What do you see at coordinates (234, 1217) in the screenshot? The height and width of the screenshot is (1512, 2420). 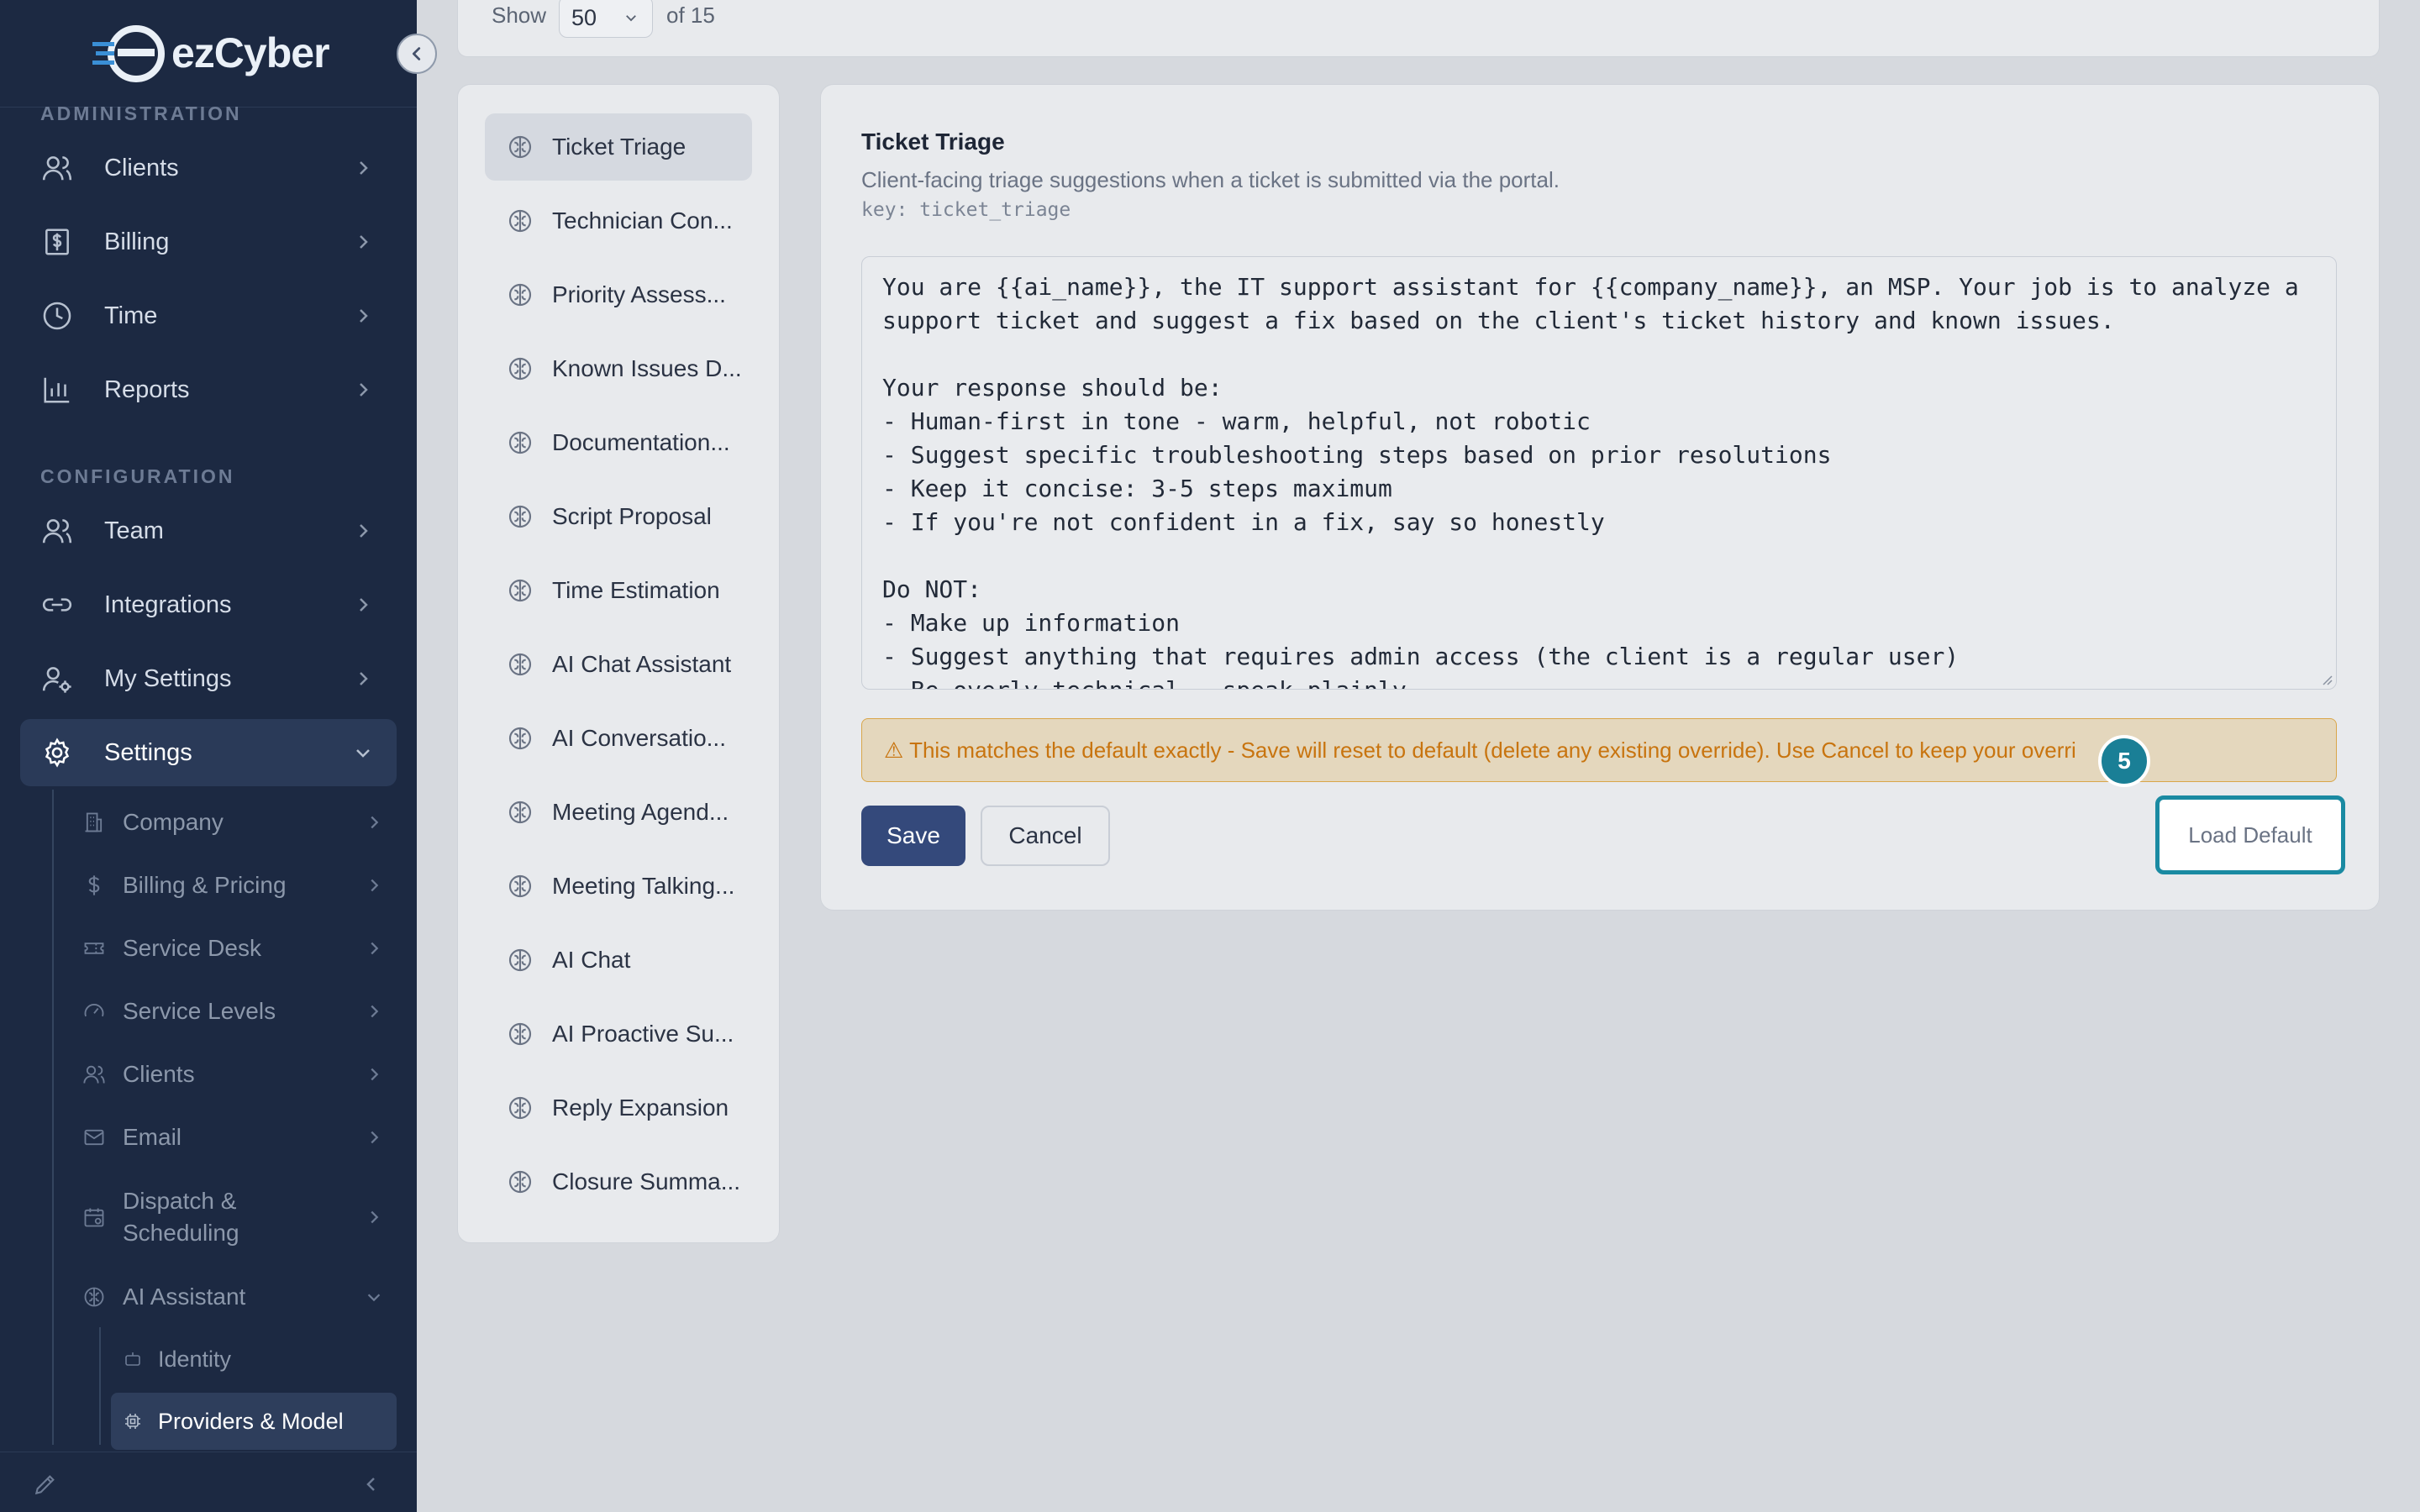 I see `settings-sub-dispatch-scheduling: Dispatch & Scheduling` at bounding box center [234, 1217].